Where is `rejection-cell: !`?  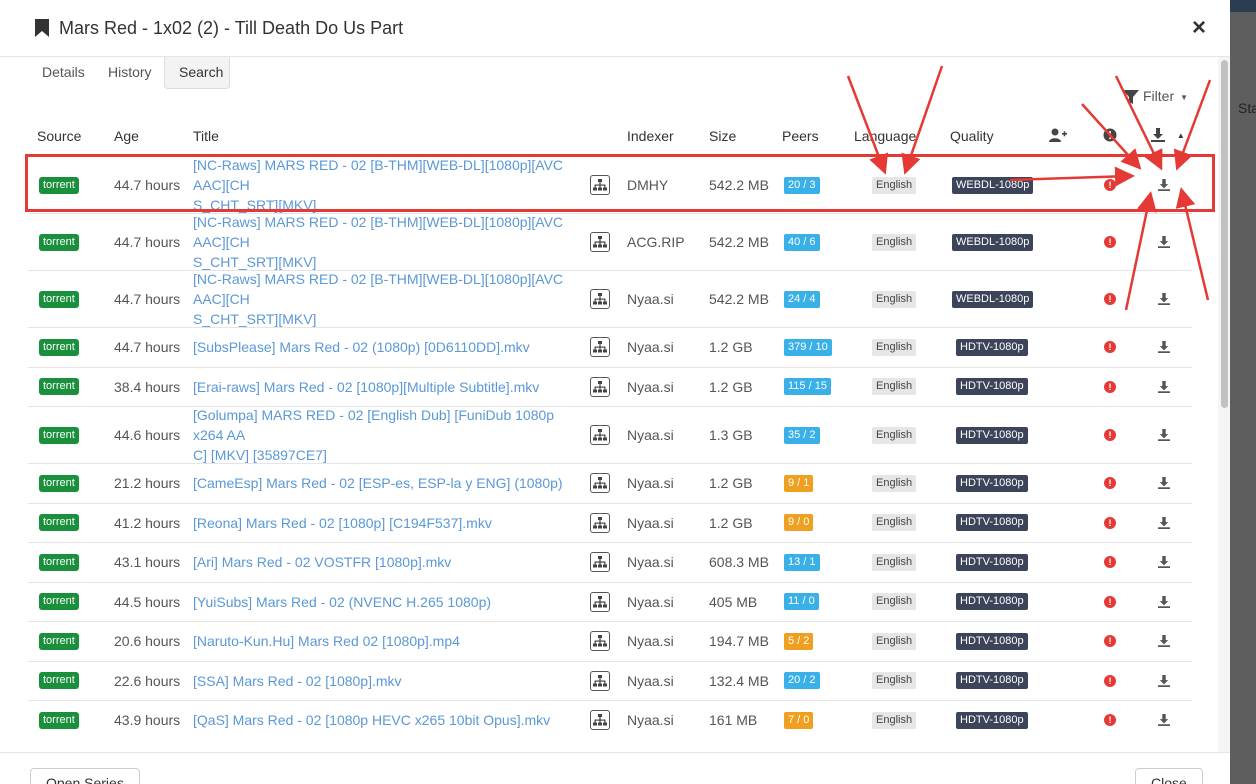
rejection-cell: ! is located at coordinates (1110, 387).